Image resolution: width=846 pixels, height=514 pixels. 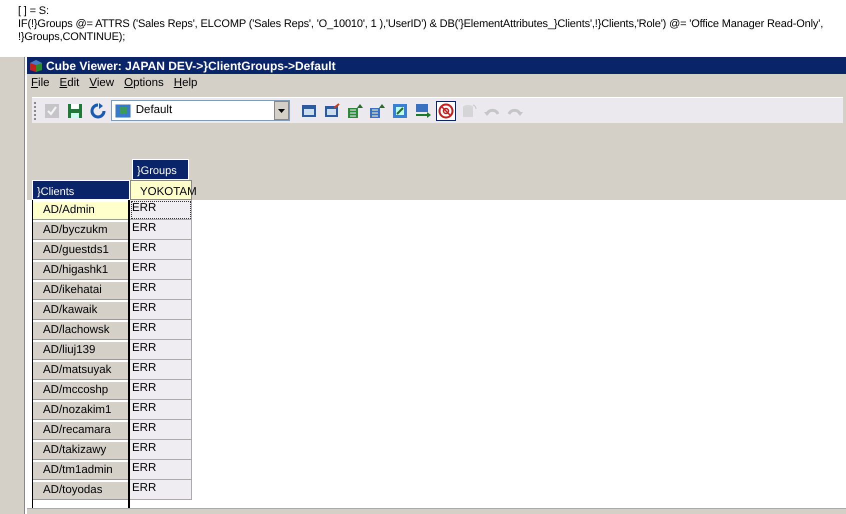 I want to click on row-header: AD/toyodas, so click(x=80, y=490).